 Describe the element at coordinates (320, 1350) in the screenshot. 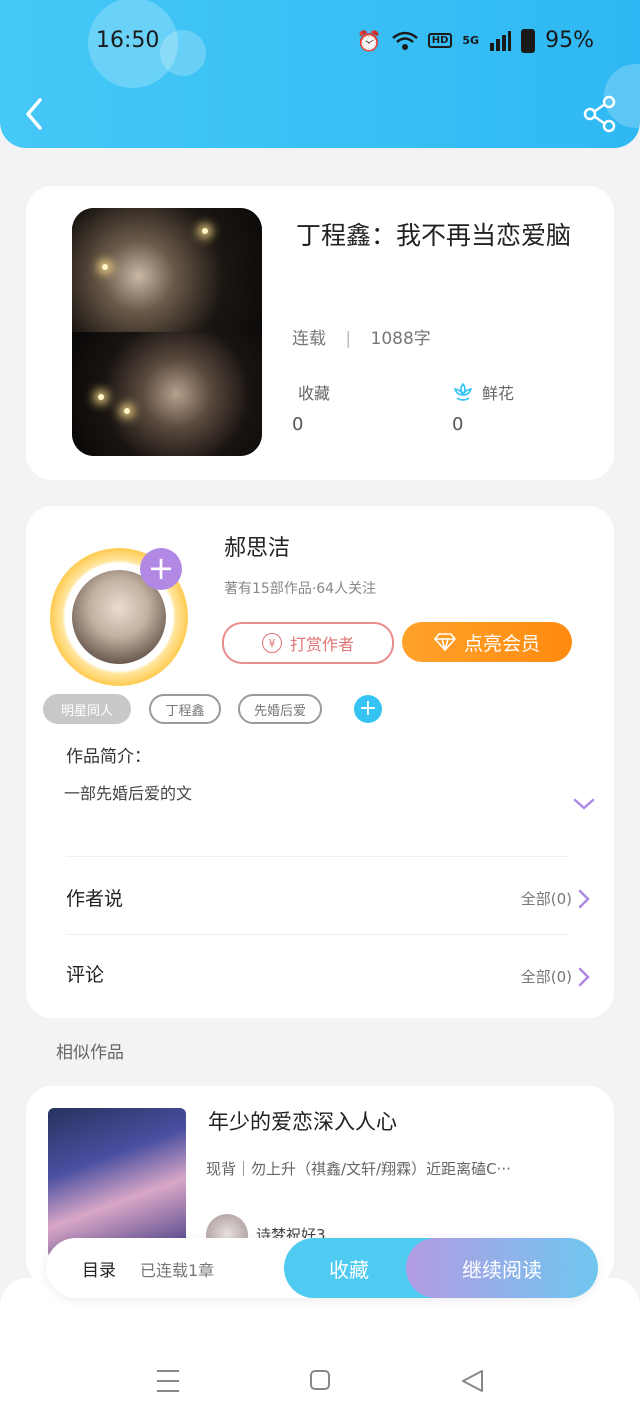

I see `bottom-nav-area` at that location.